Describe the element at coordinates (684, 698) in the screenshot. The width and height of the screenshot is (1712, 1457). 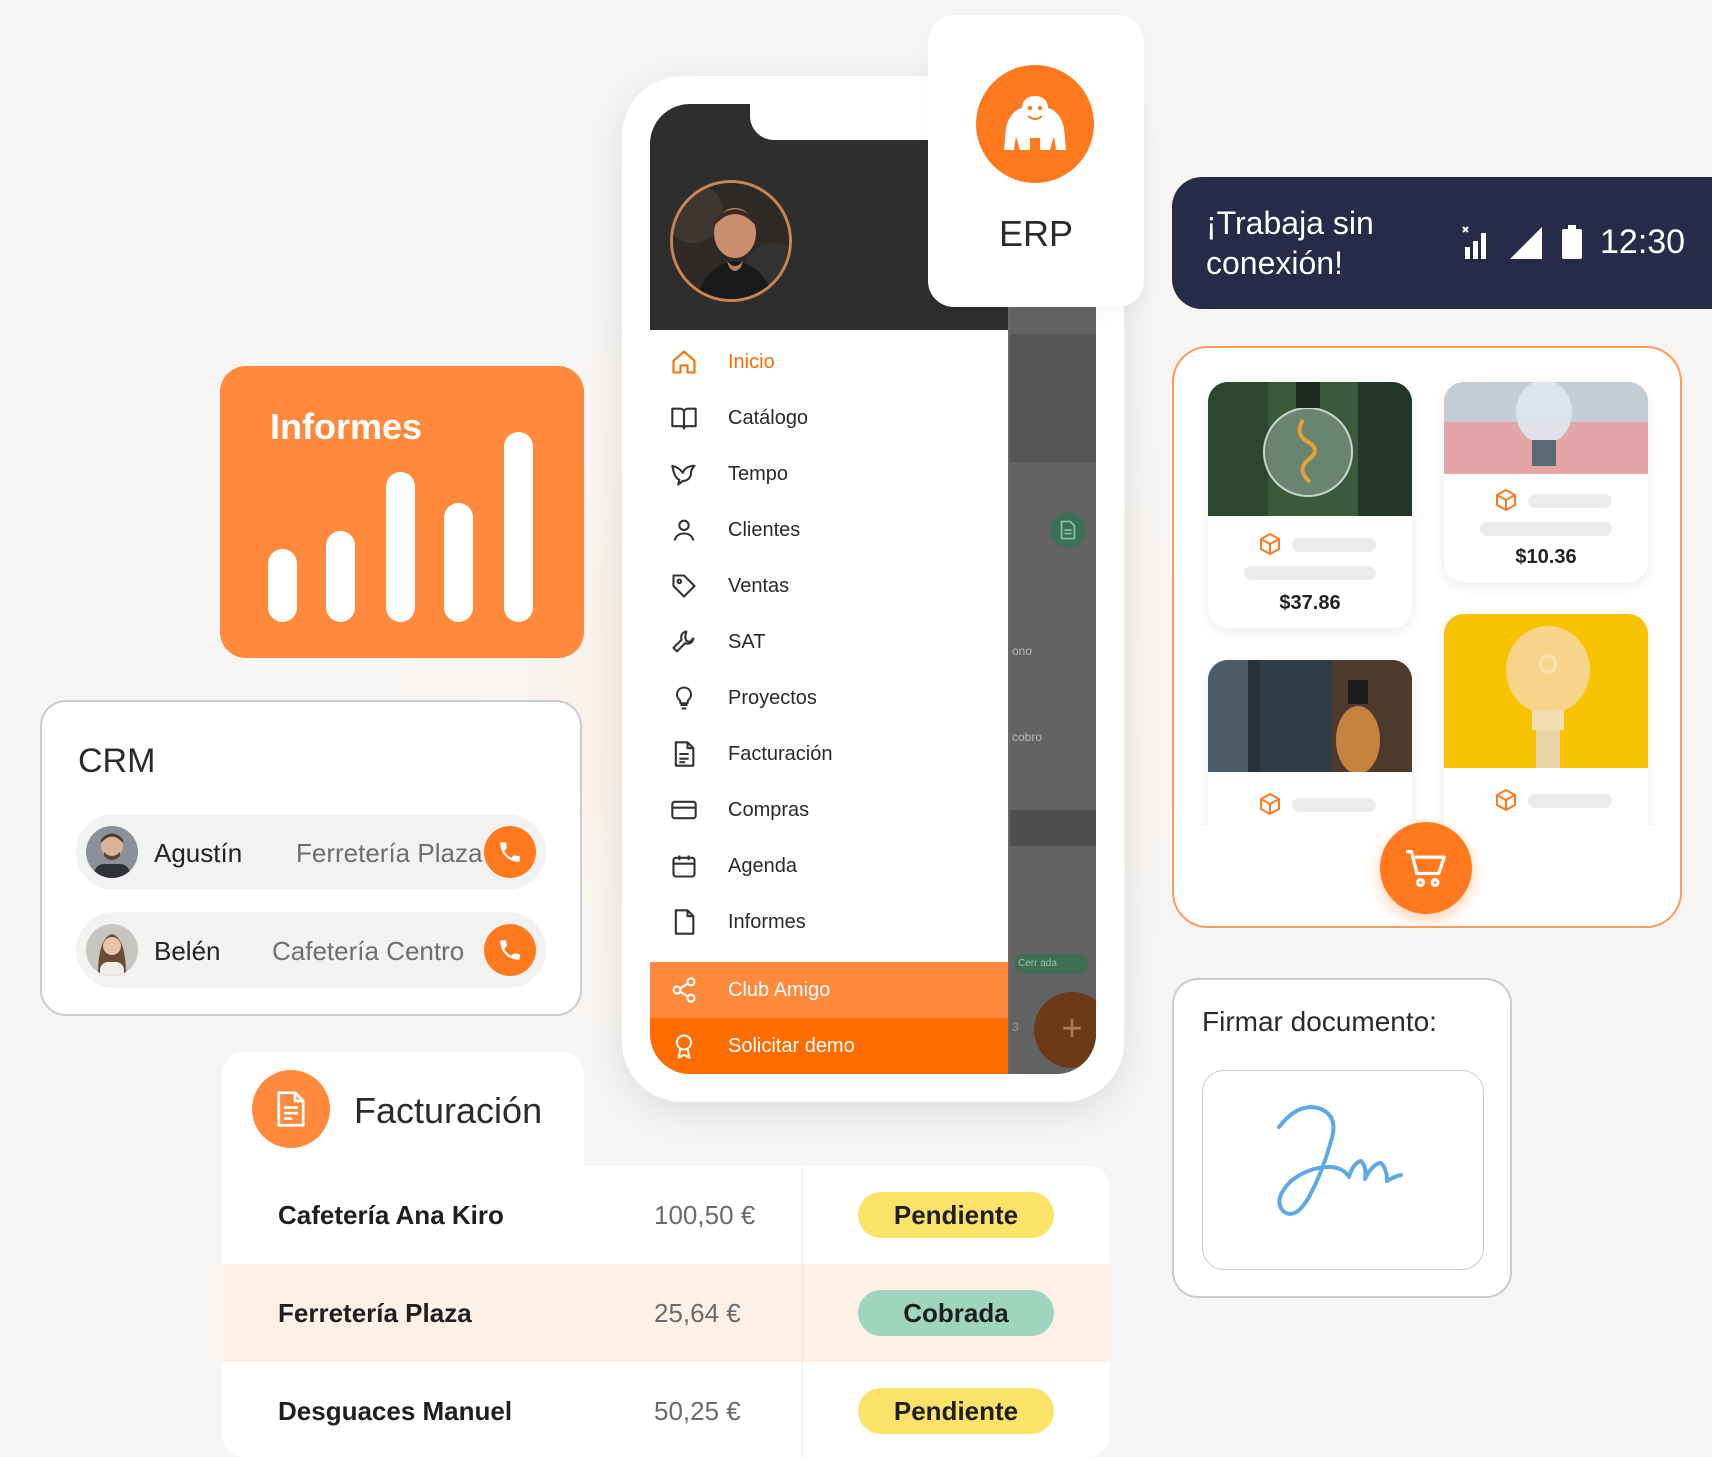
I see `bulb-icon` at that location.